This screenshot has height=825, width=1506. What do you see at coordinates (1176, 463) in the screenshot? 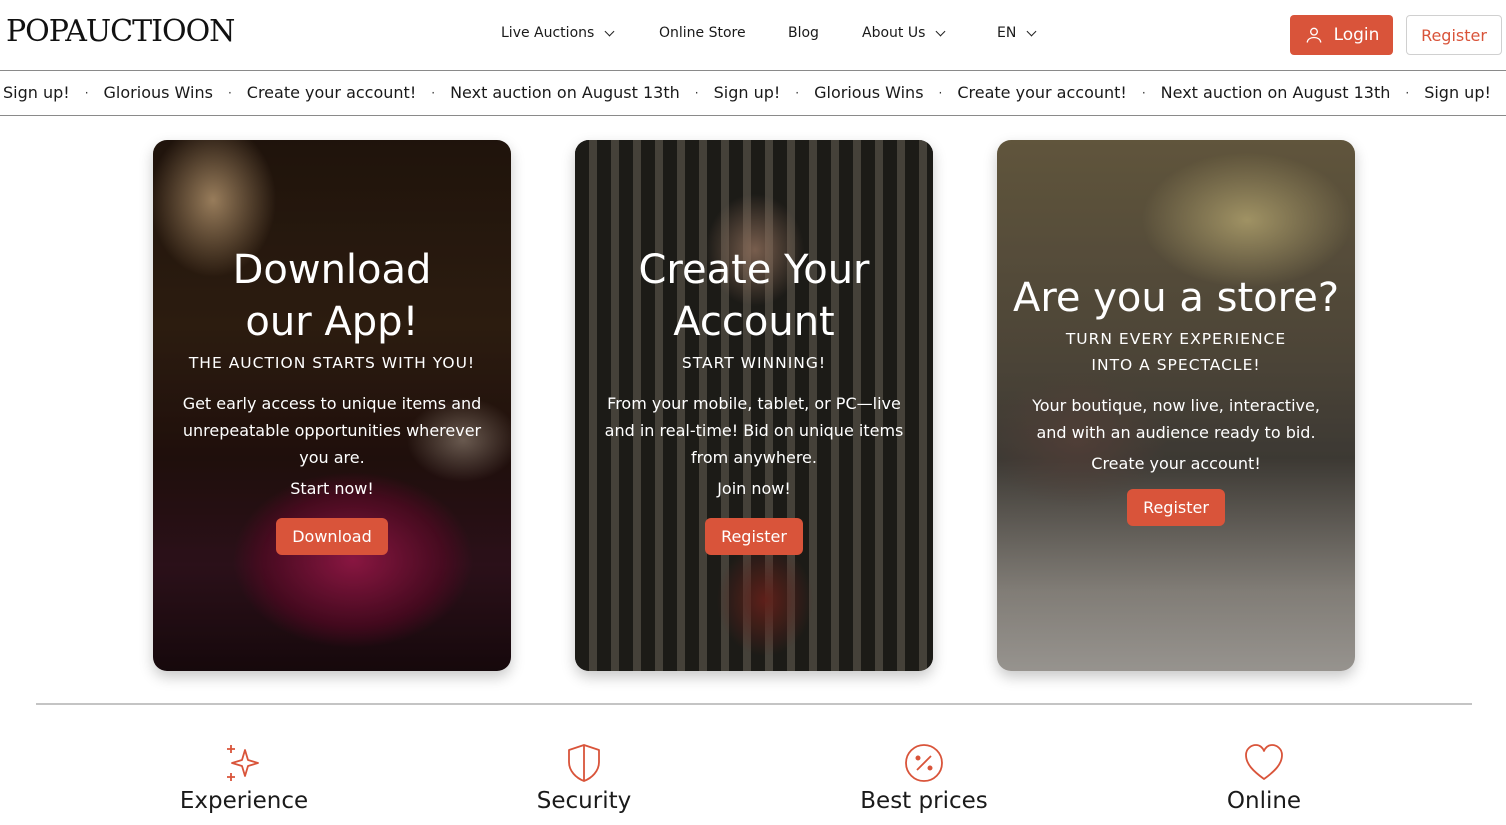
I see `card-cta-text: Create your account!` at bounding box center [1176, 463].